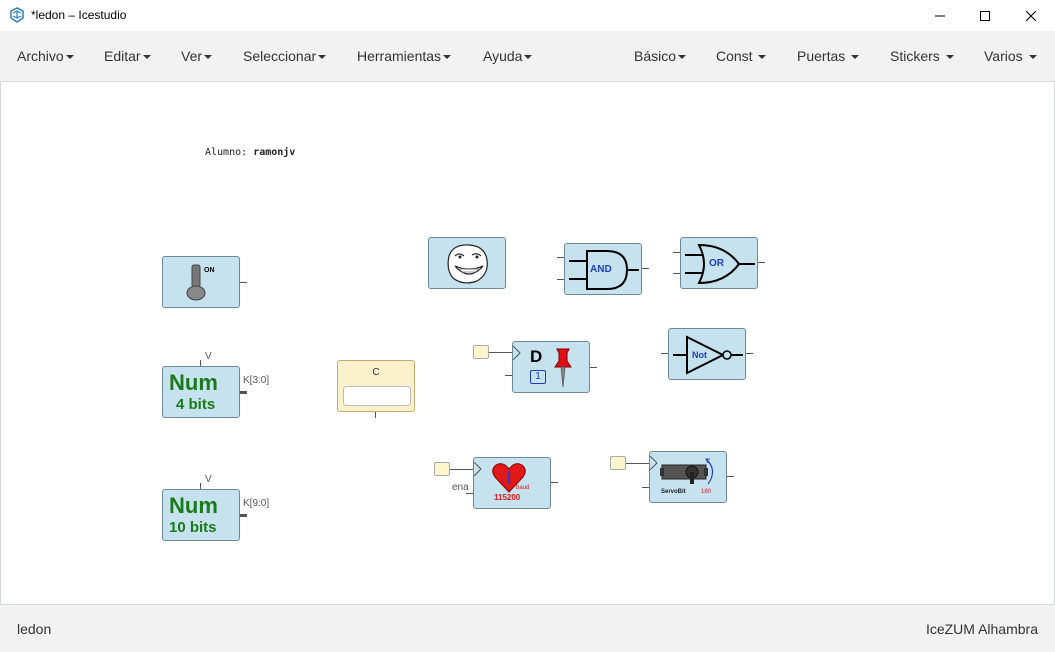  I want to click on num10-line2: 10 bits, so click(193, 527).